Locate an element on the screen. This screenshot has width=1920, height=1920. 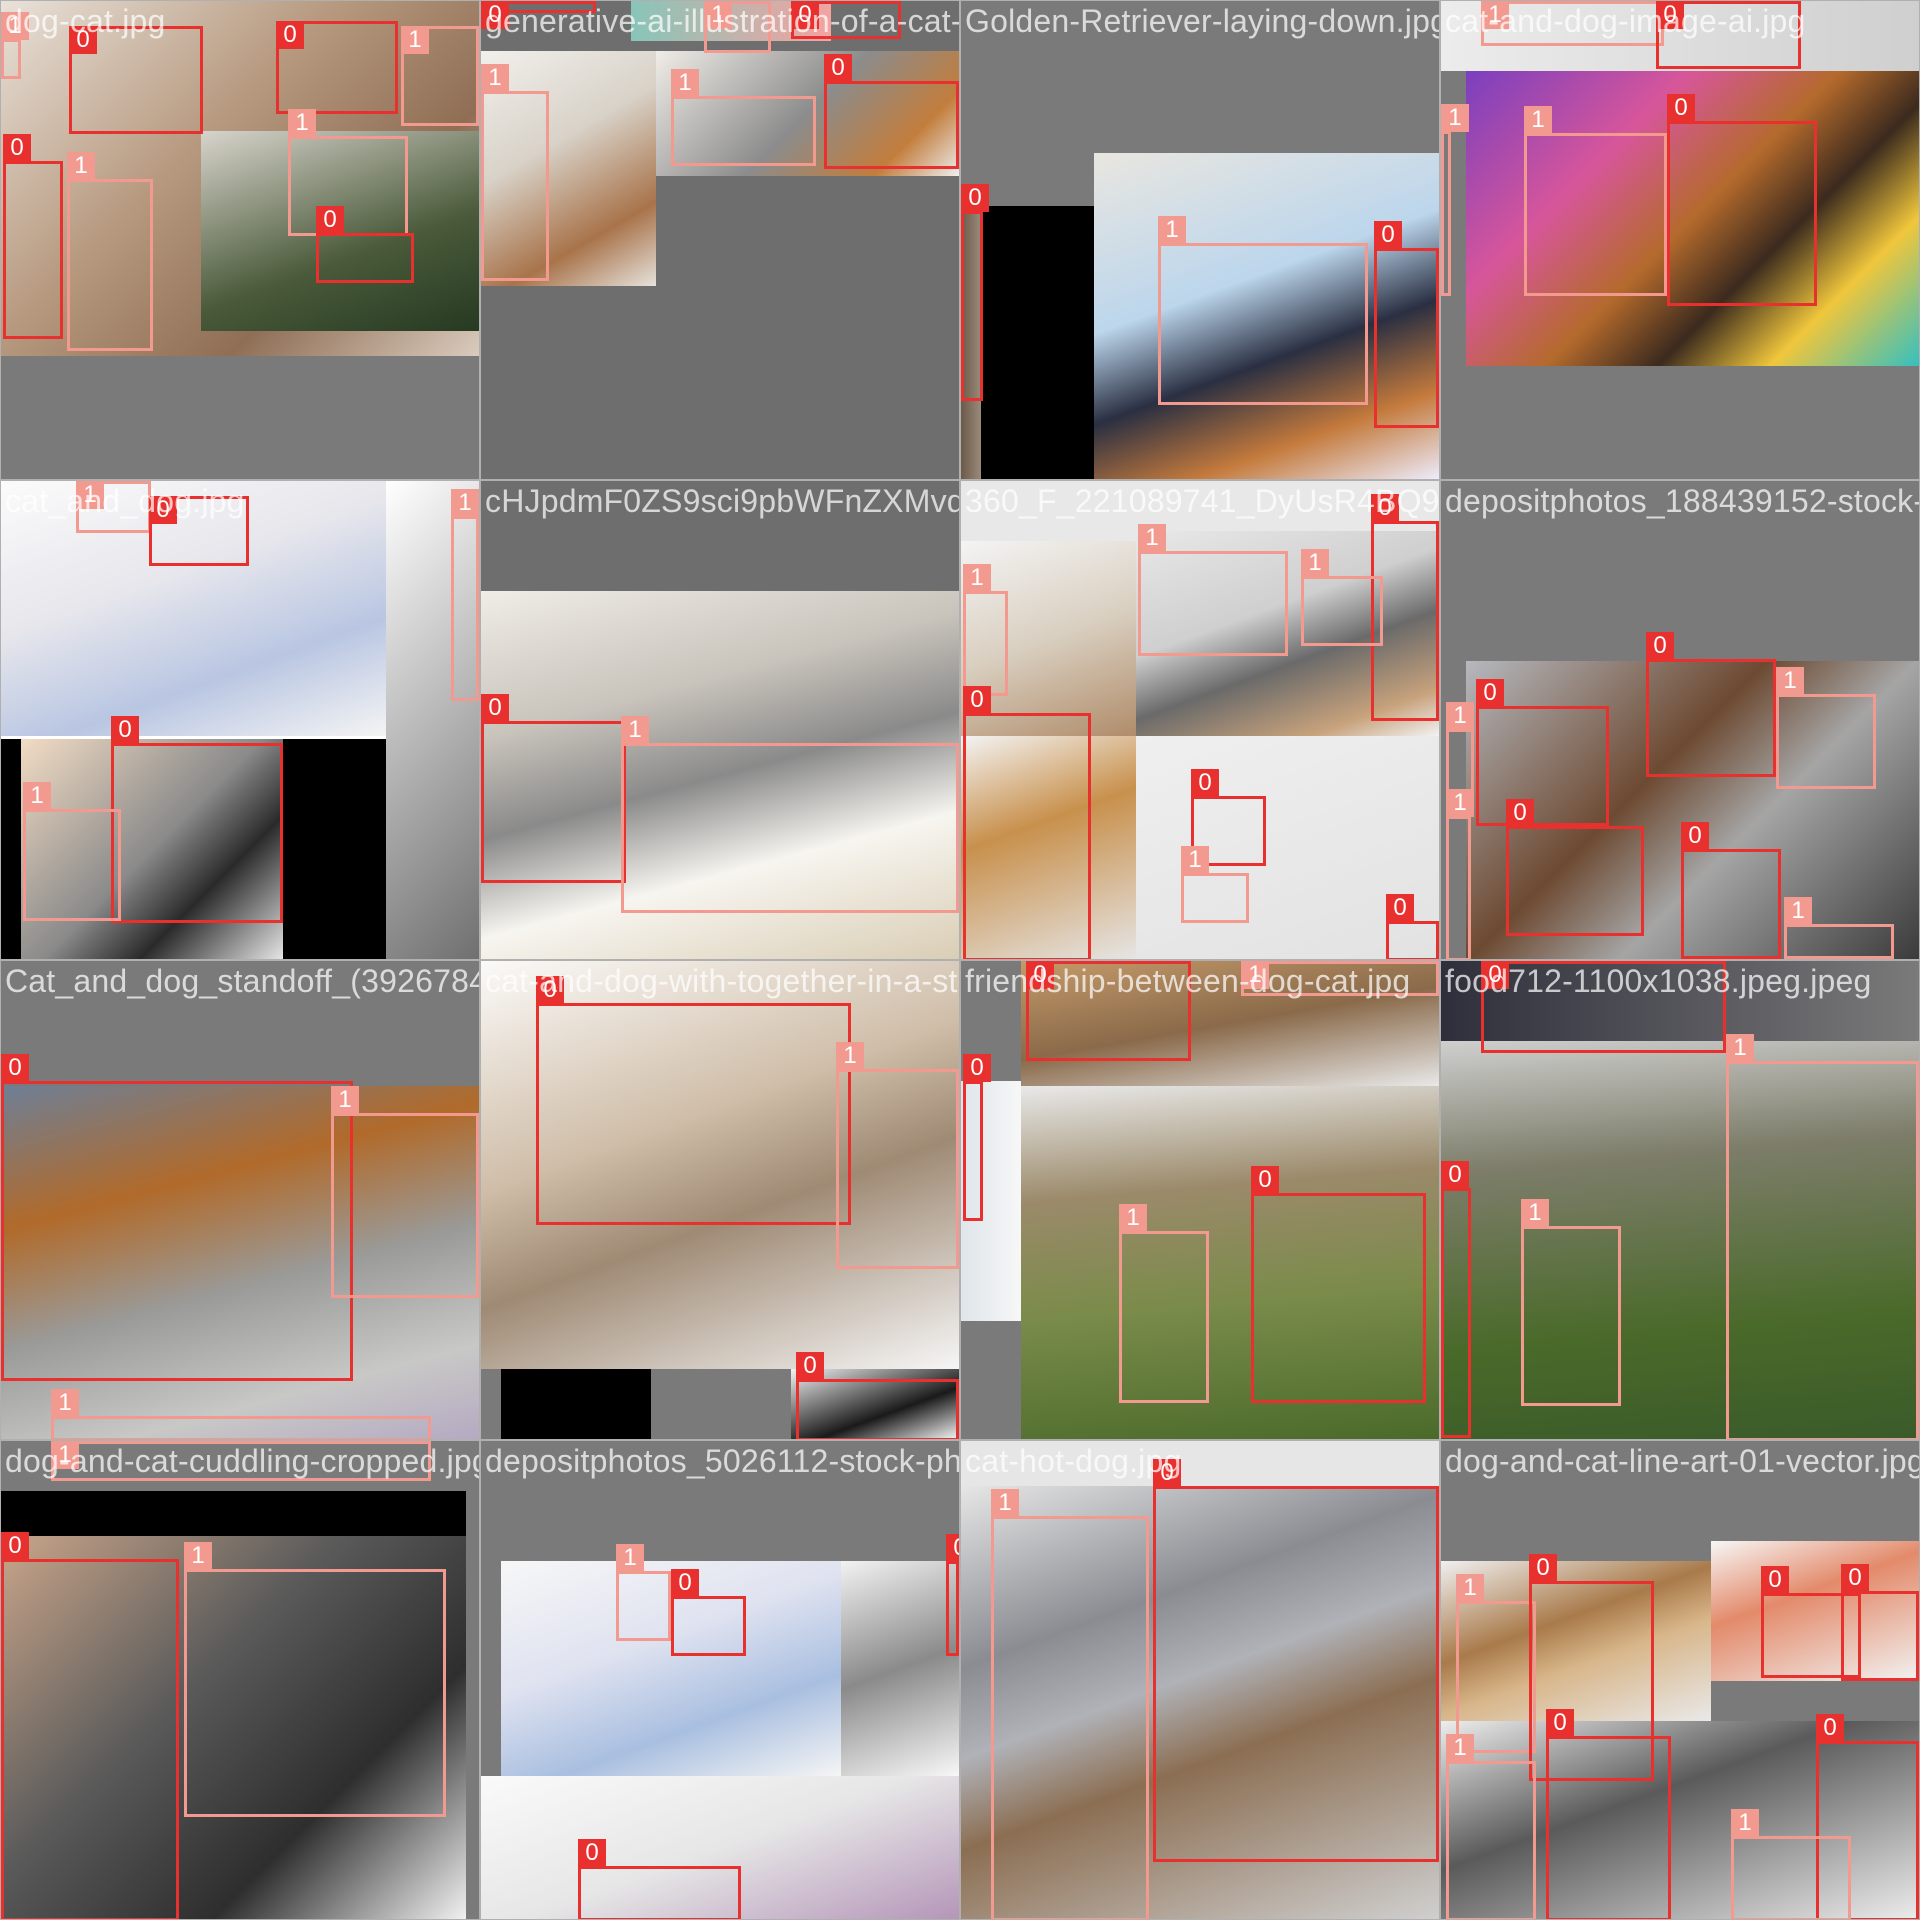
tile-filename: dog-and-cat-cuddling-cropped.jpg is located at coordinates (242, 1461).